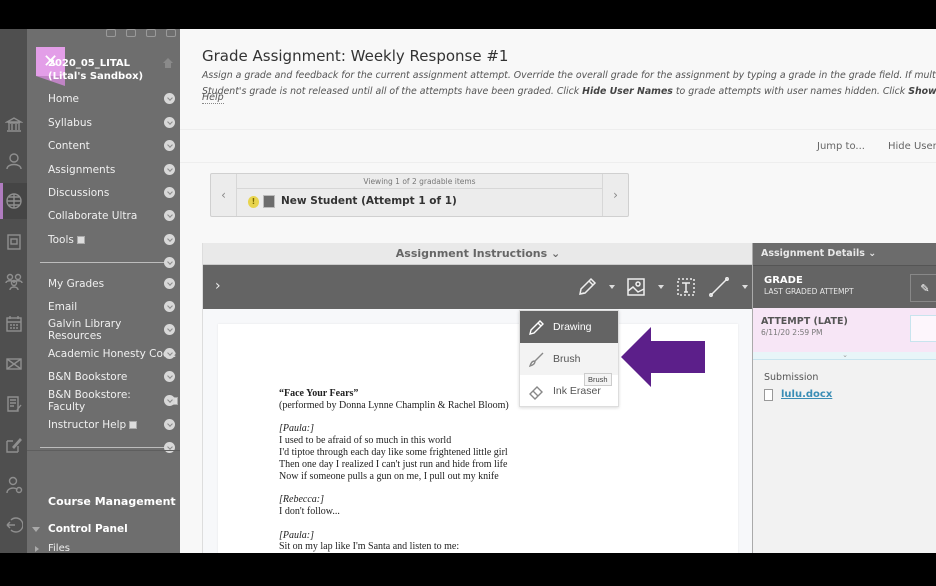 This screenshot has width=936, height=586. What do you see at coordinates (686, 287) in the screenshot?
I see `text-box-icon` at bounding box center [686, 287].